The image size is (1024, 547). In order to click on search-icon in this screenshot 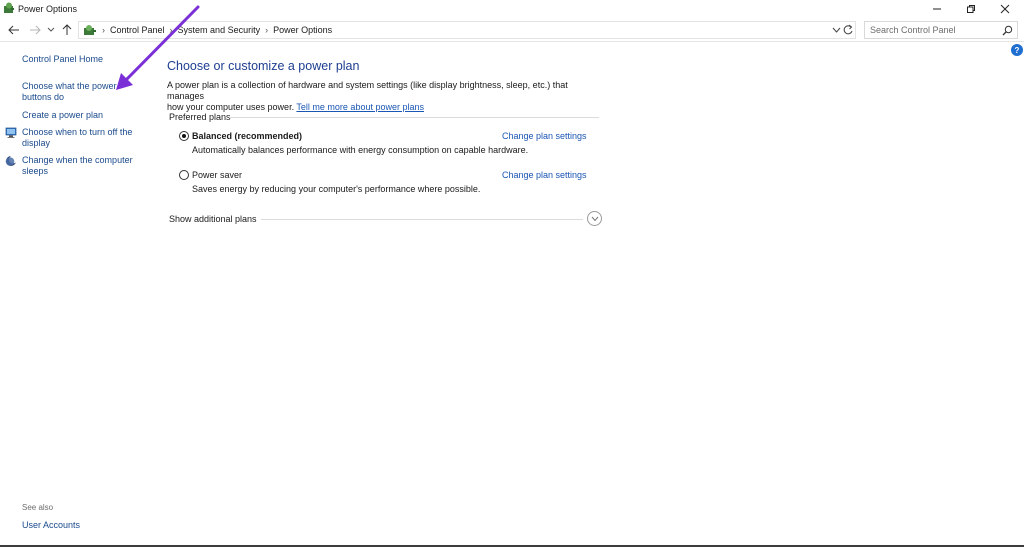, I will do `click(1007, 30)`.